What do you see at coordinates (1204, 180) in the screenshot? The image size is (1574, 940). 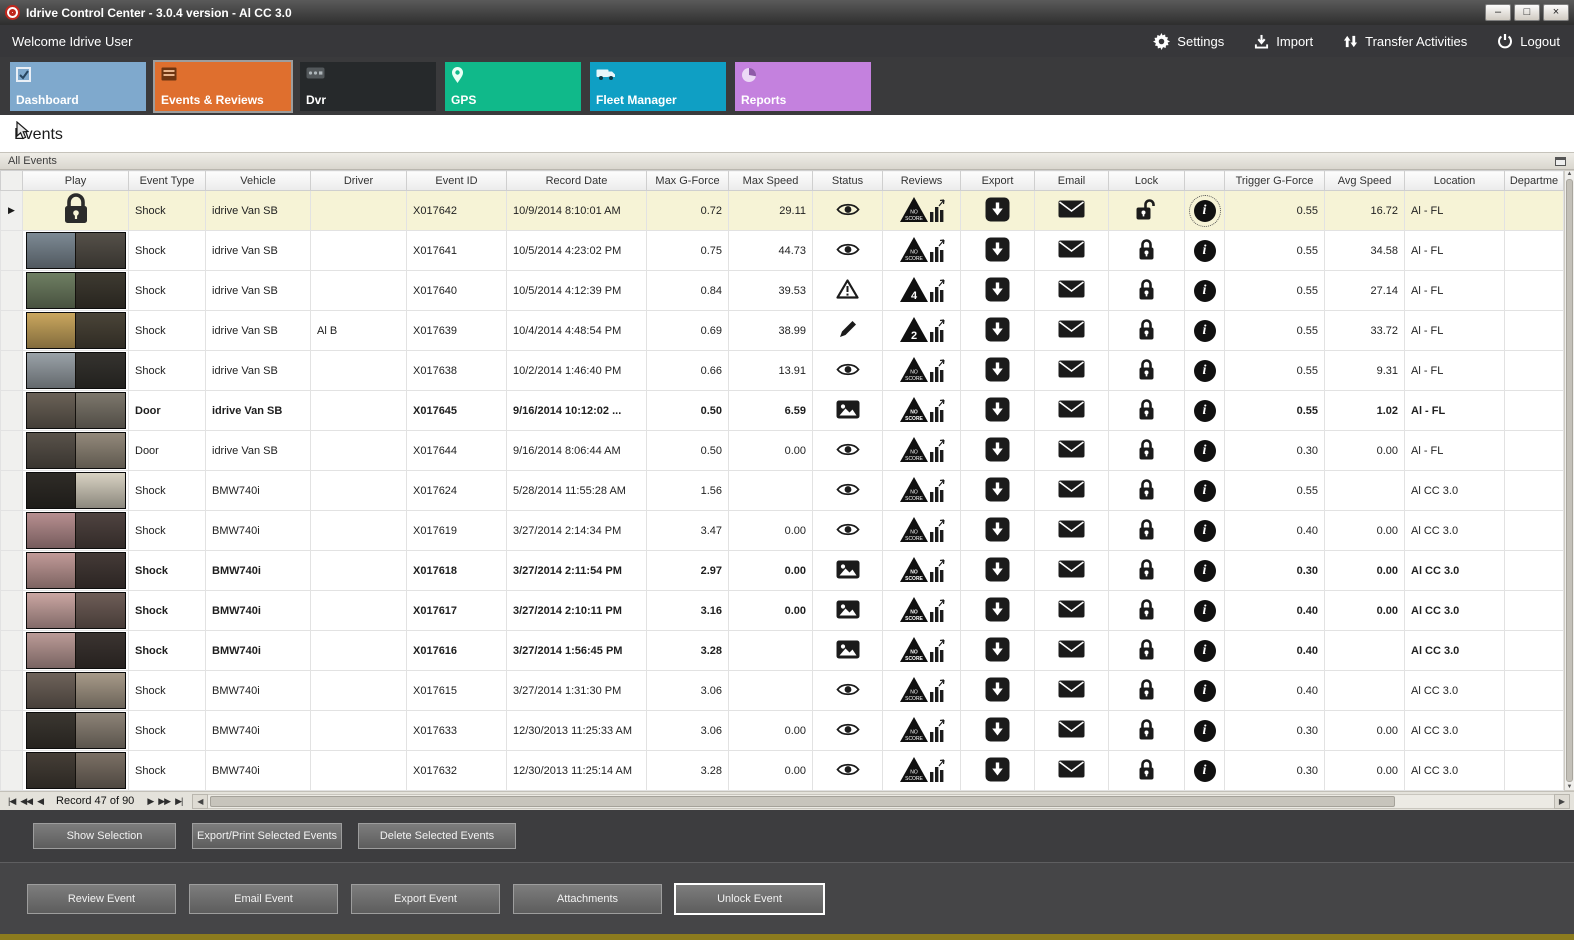 I see `column-header` at bounding box center [1204, 180].